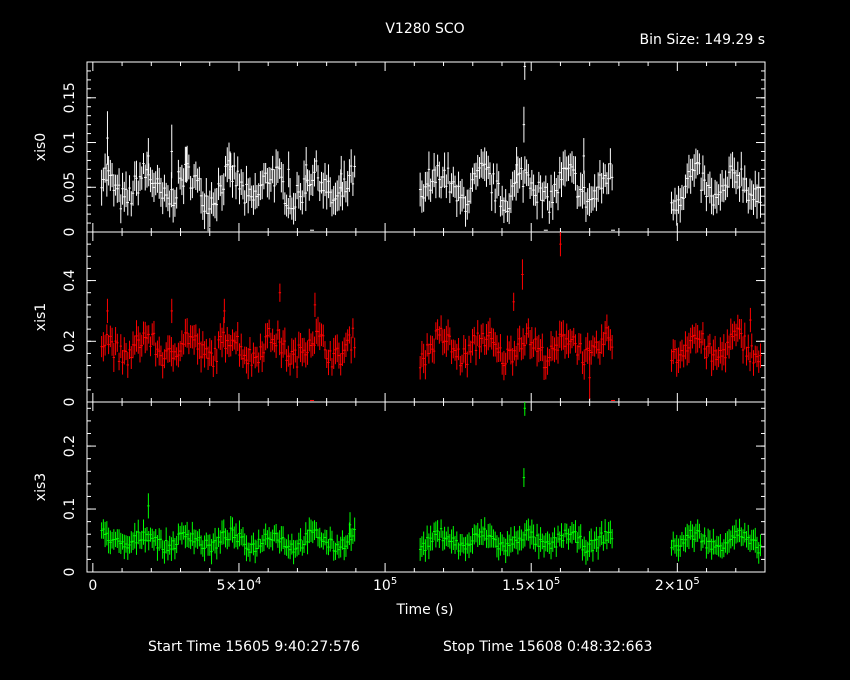 Image resolution: width=850 pixels, height=680 pixels. Describe the element at coordinates (70, 187) in the screenshot. I see `y-tick-label: 0.05` at that location.